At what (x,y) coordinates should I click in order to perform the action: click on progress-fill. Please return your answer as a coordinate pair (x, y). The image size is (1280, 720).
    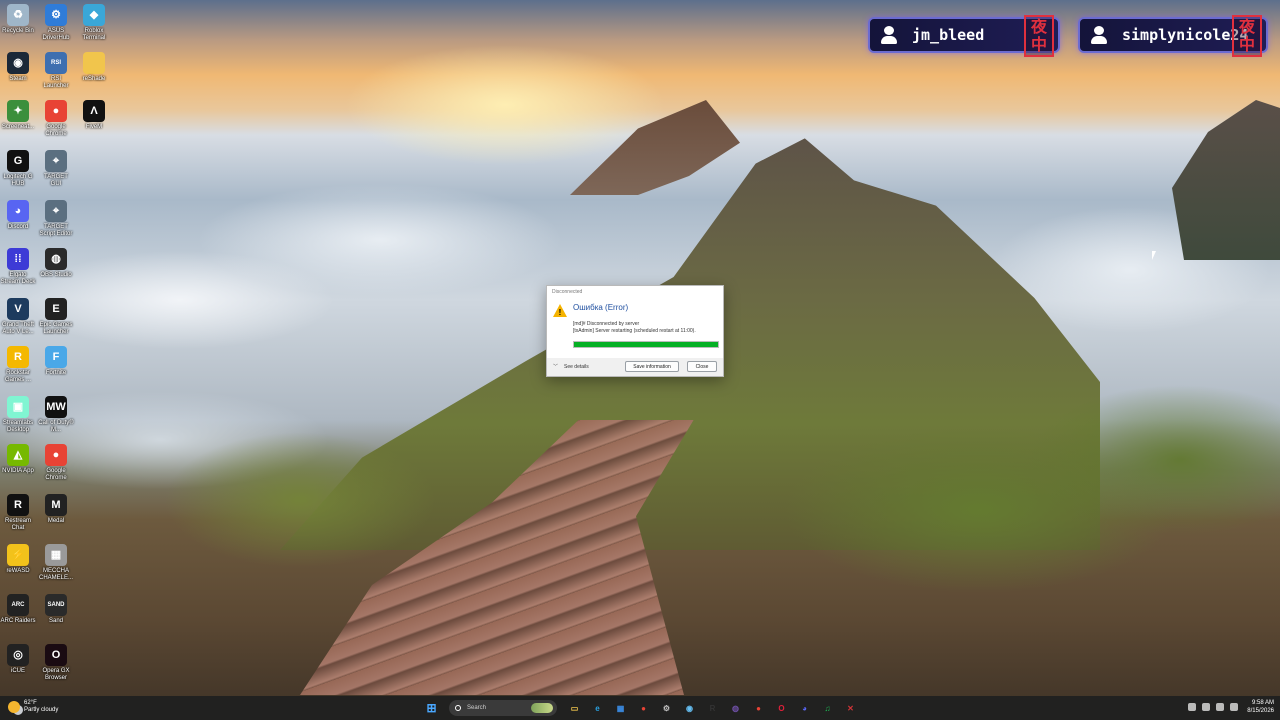
    Looking at the image, I should click on (646, 344).